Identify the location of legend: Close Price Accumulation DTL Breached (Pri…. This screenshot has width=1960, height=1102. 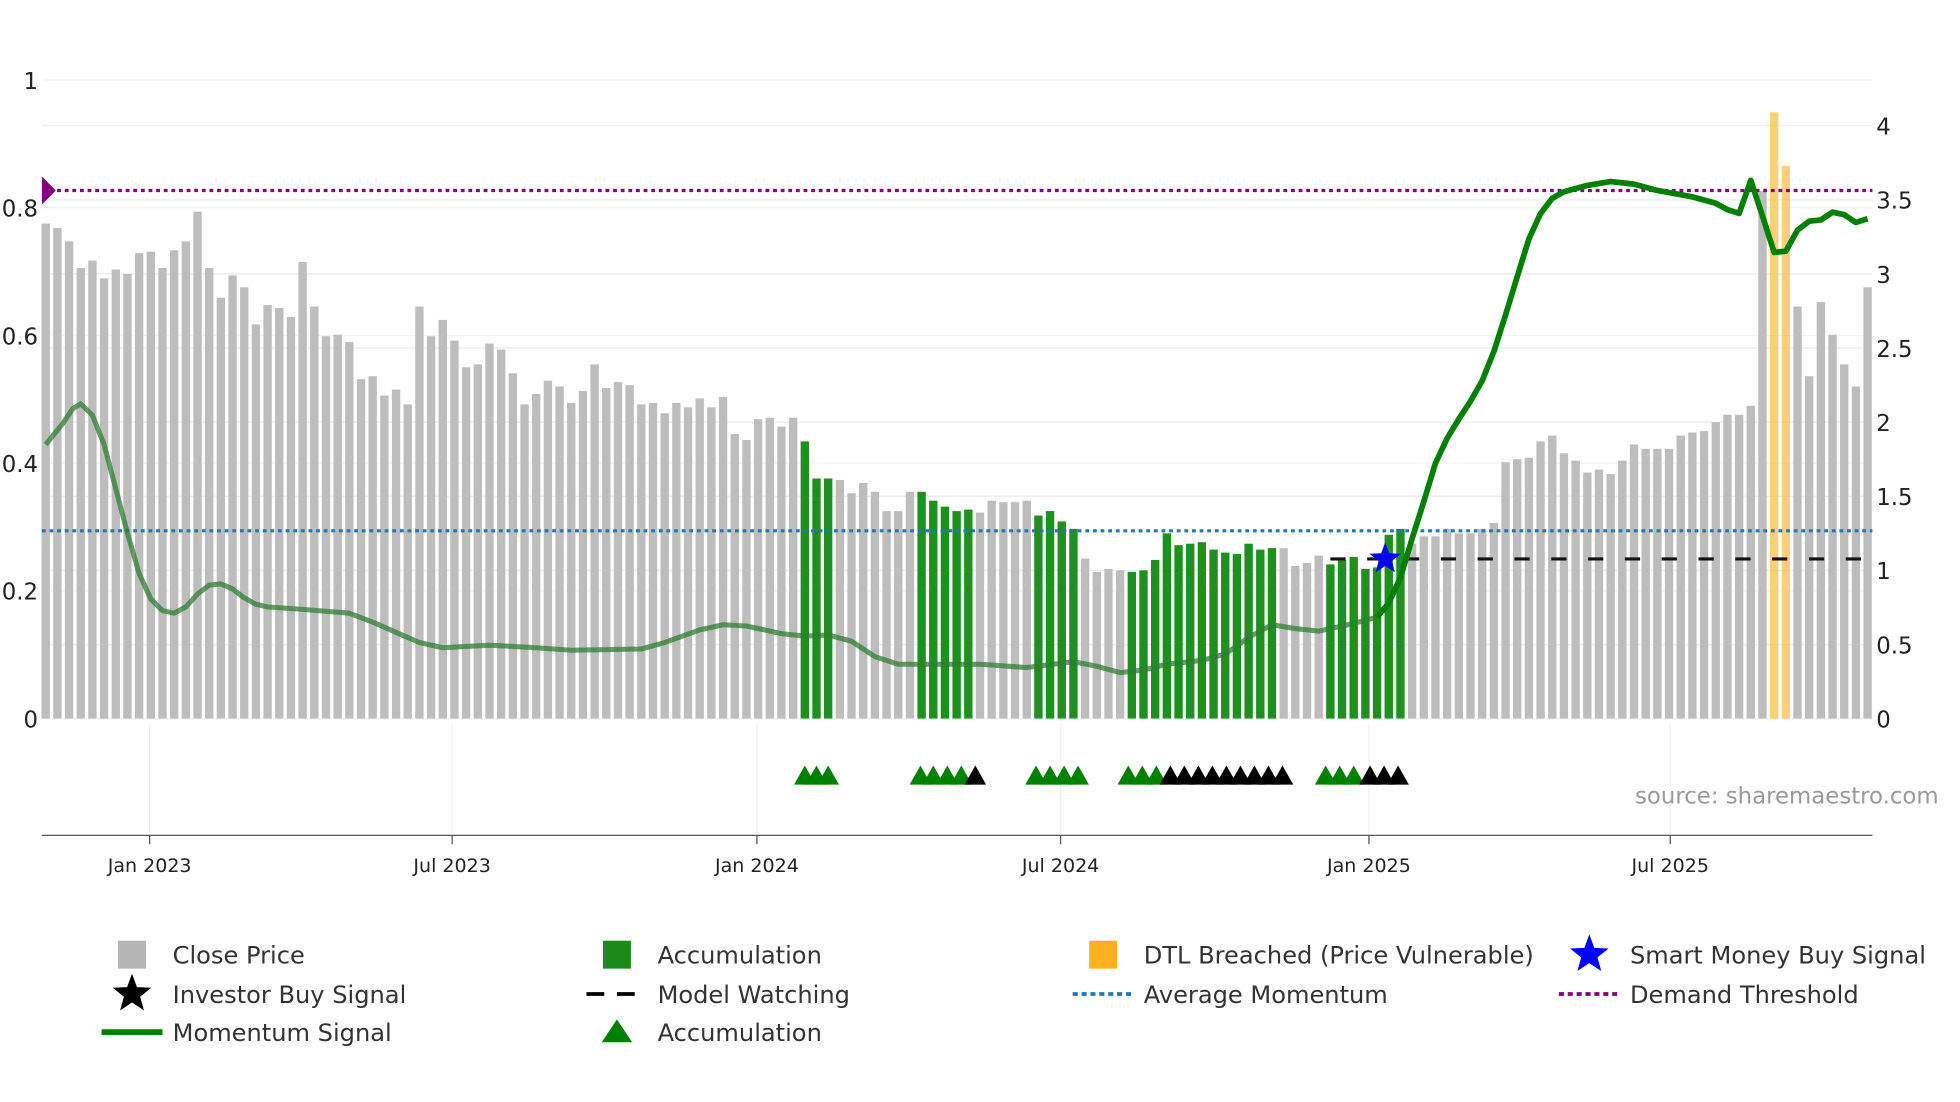
(1013, 990).